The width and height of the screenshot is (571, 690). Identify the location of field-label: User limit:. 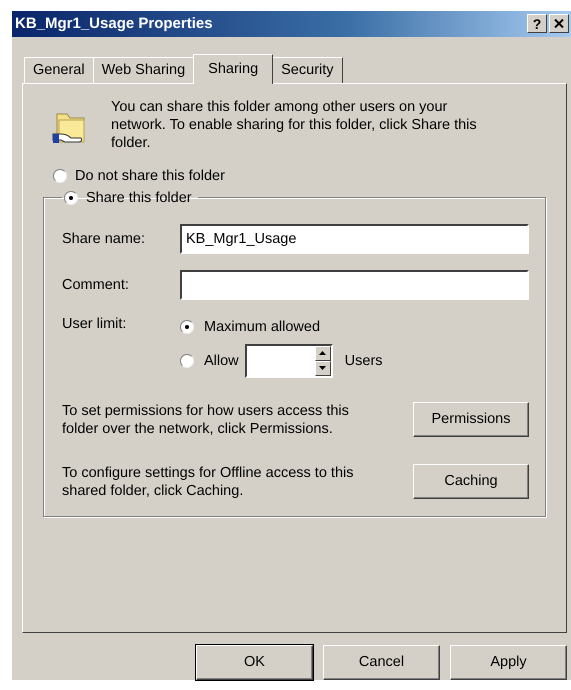
(95, 324).